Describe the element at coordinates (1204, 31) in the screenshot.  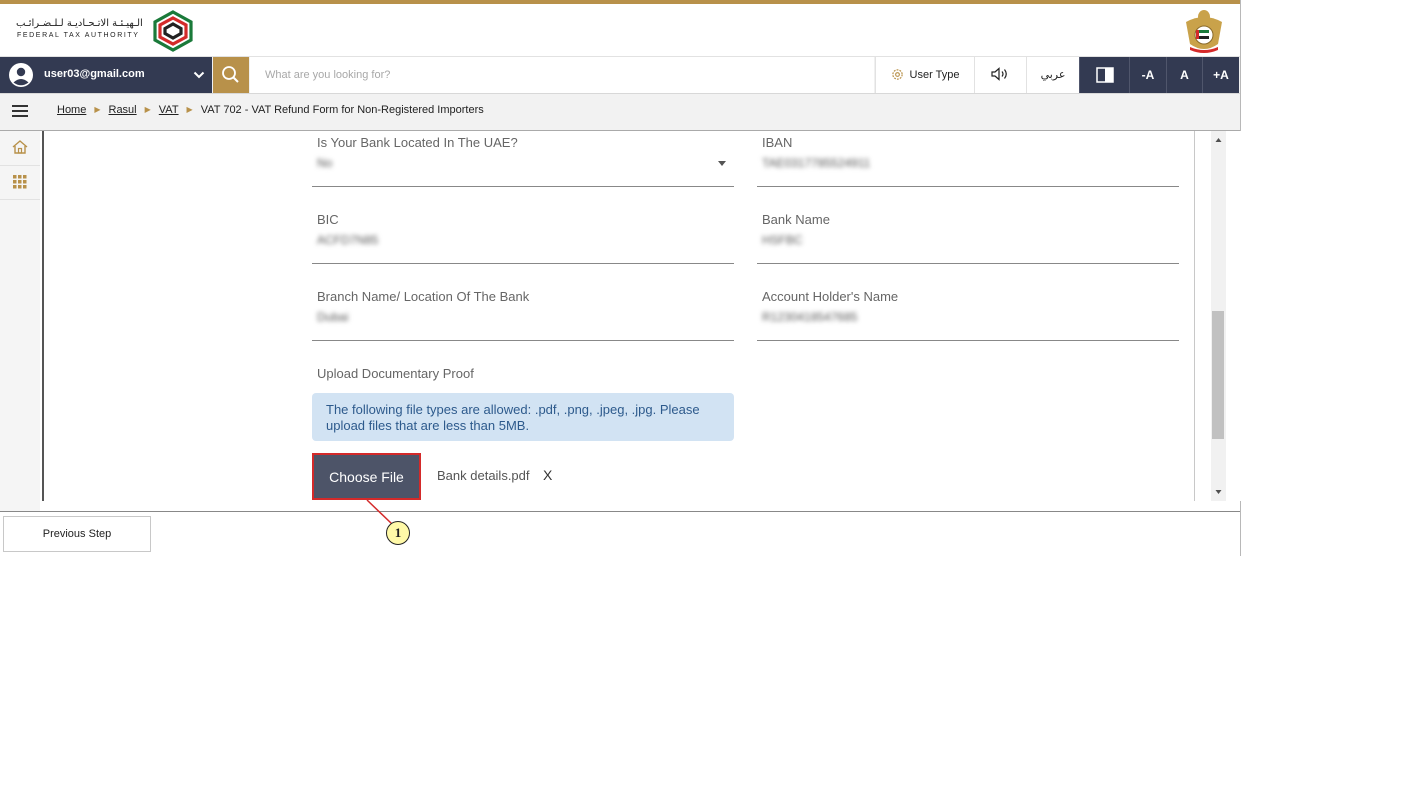
I see `uae-emblem-icon` at that location.